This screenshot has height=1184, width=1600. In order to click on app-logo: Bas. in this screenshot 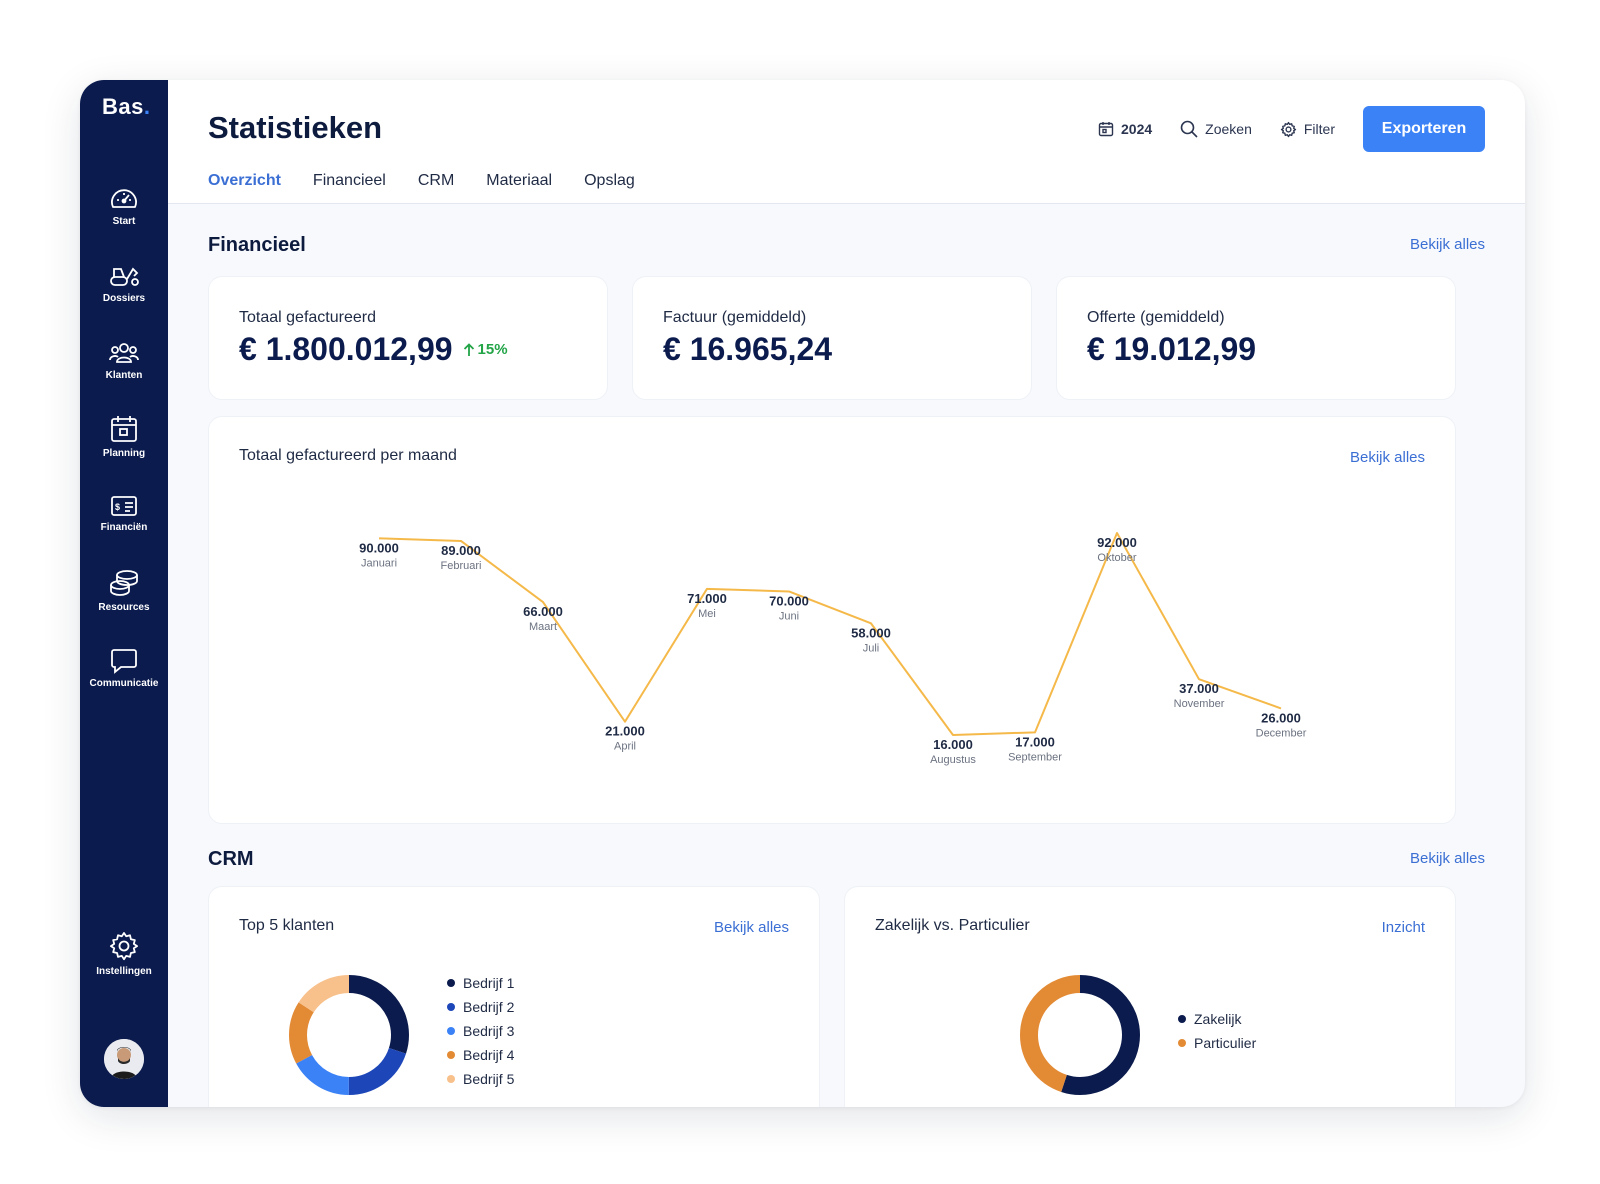, I will do `click(126, 107)`.